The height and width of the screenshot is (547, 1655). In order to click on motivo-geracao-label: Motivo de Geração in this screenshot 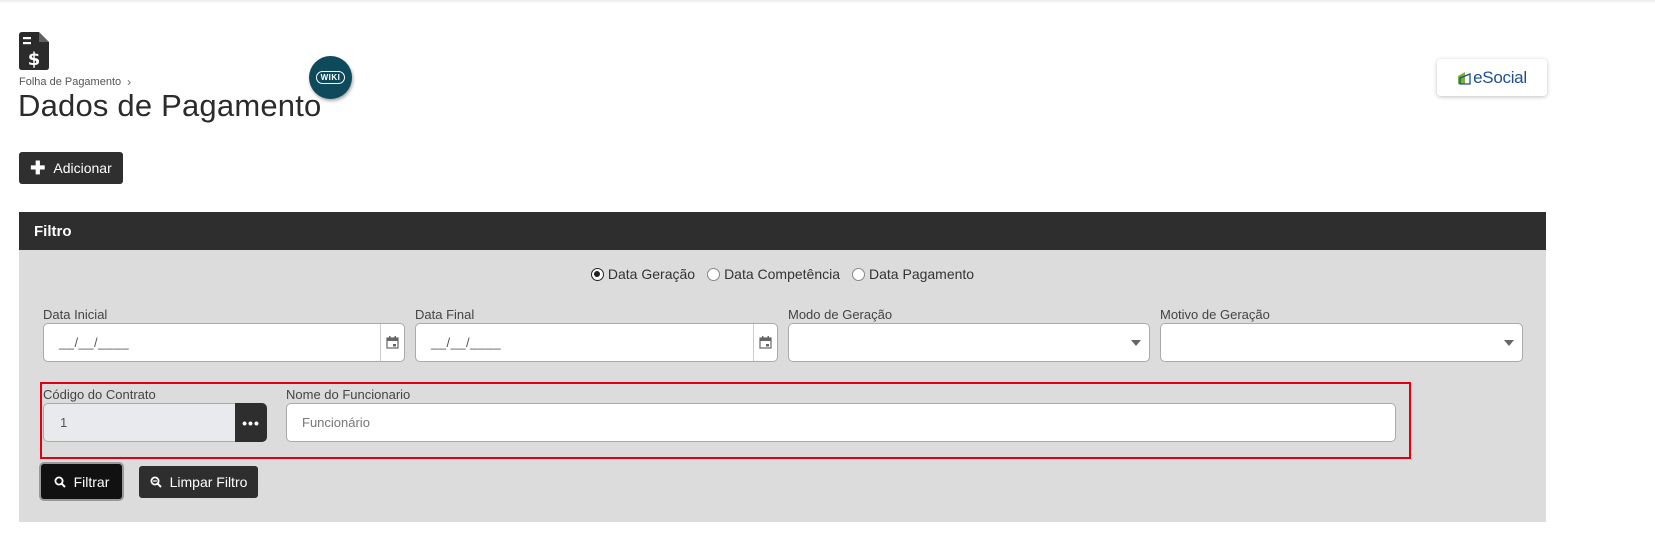, I will do `click(1215, 314)`.